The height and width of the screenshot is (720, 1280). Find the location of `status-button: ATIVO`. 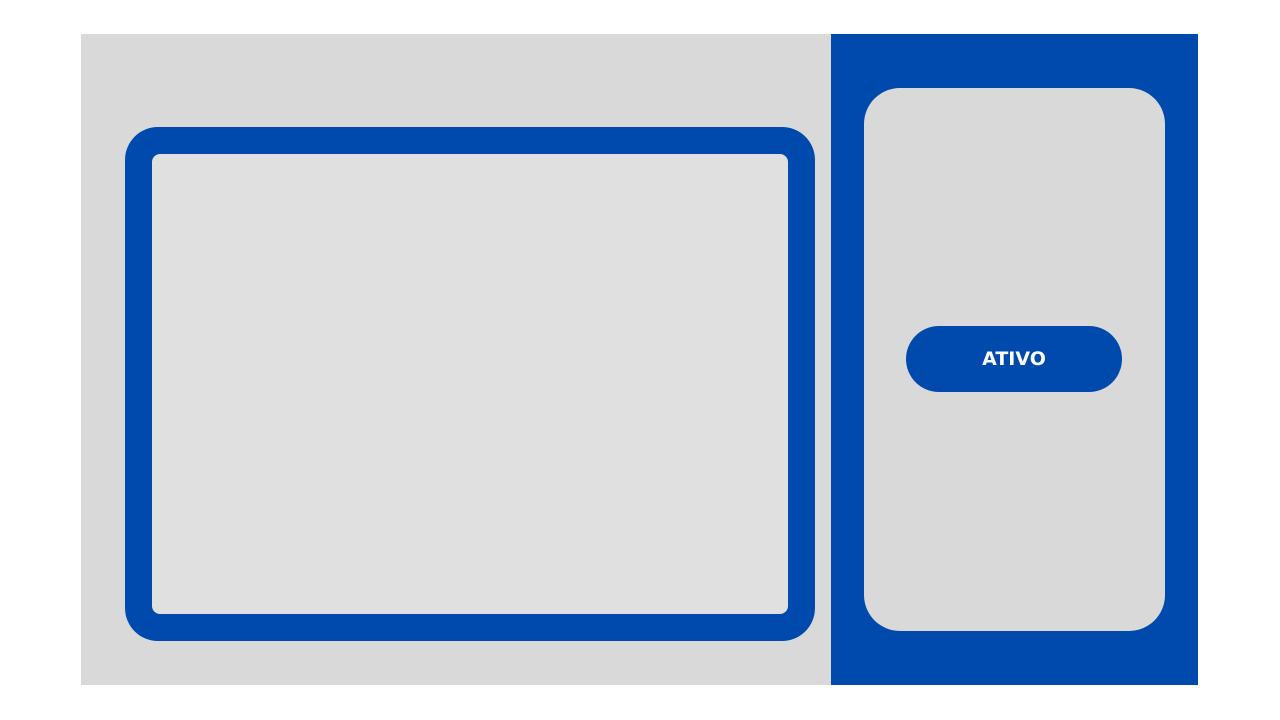

status-button: ATIVO is located at coordinates (1014, 359).